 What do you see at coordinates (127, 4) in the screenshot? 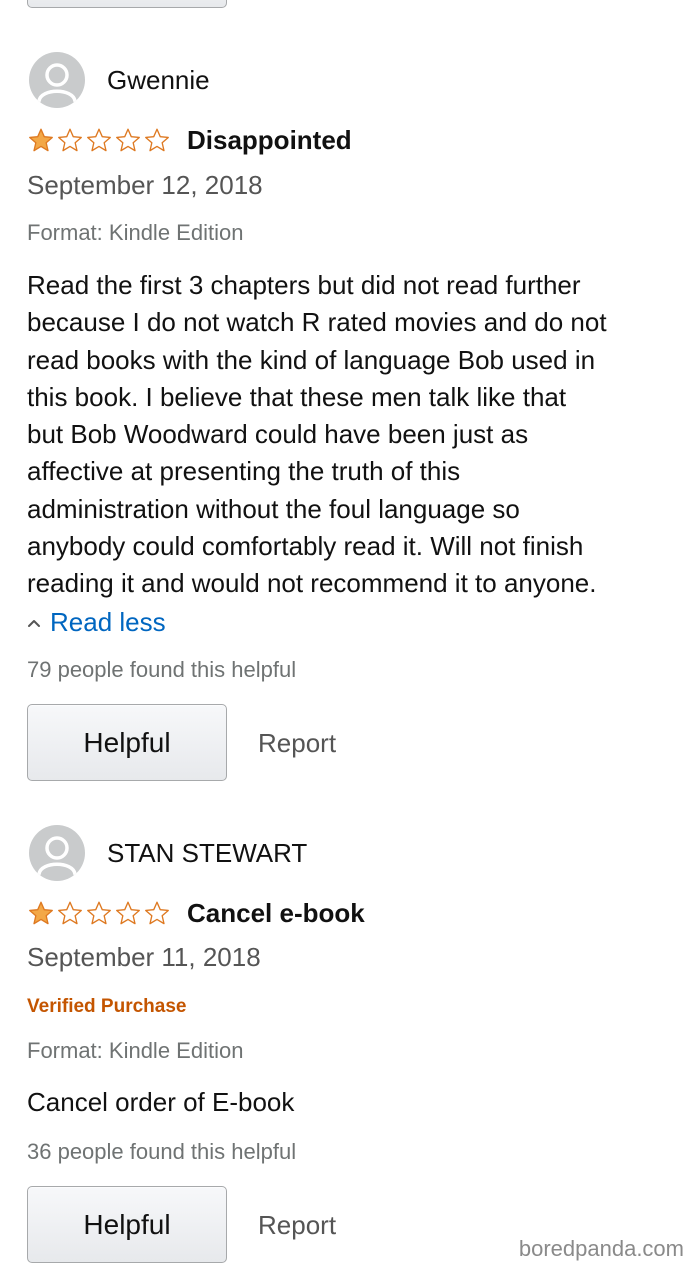
I see `helpful-button-previous` at bounding box center [127, 4].